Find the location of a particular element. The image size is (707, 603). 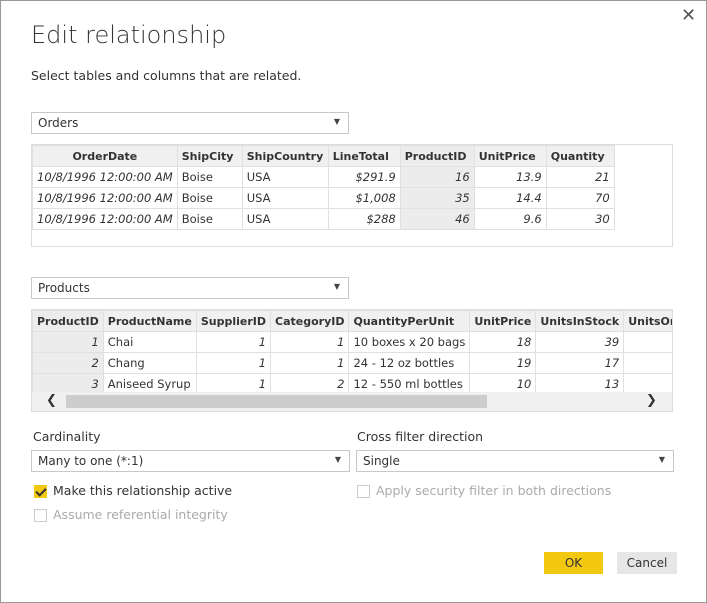

column-header: CategoryID is located at coordinates (310, 321).